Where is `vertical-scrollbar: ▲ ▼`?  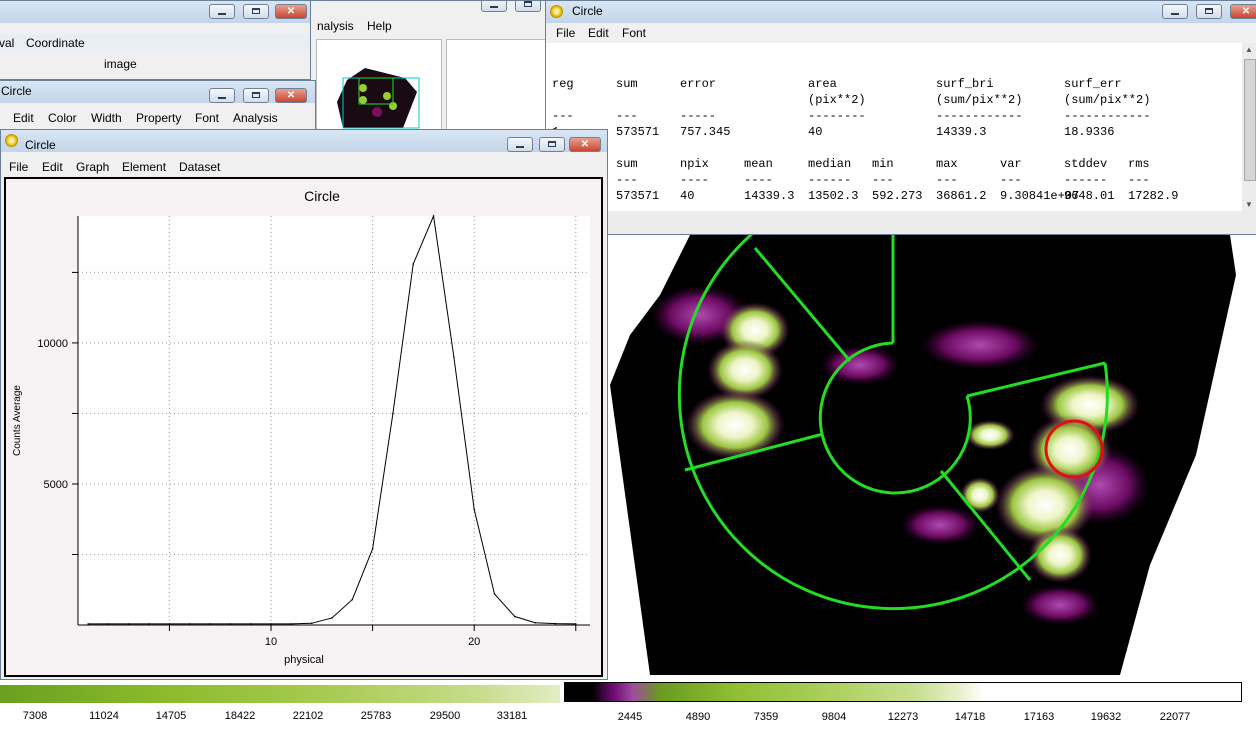
vertical-scrollbar: ▲ ▼ is located at coordinates (1249, 127).